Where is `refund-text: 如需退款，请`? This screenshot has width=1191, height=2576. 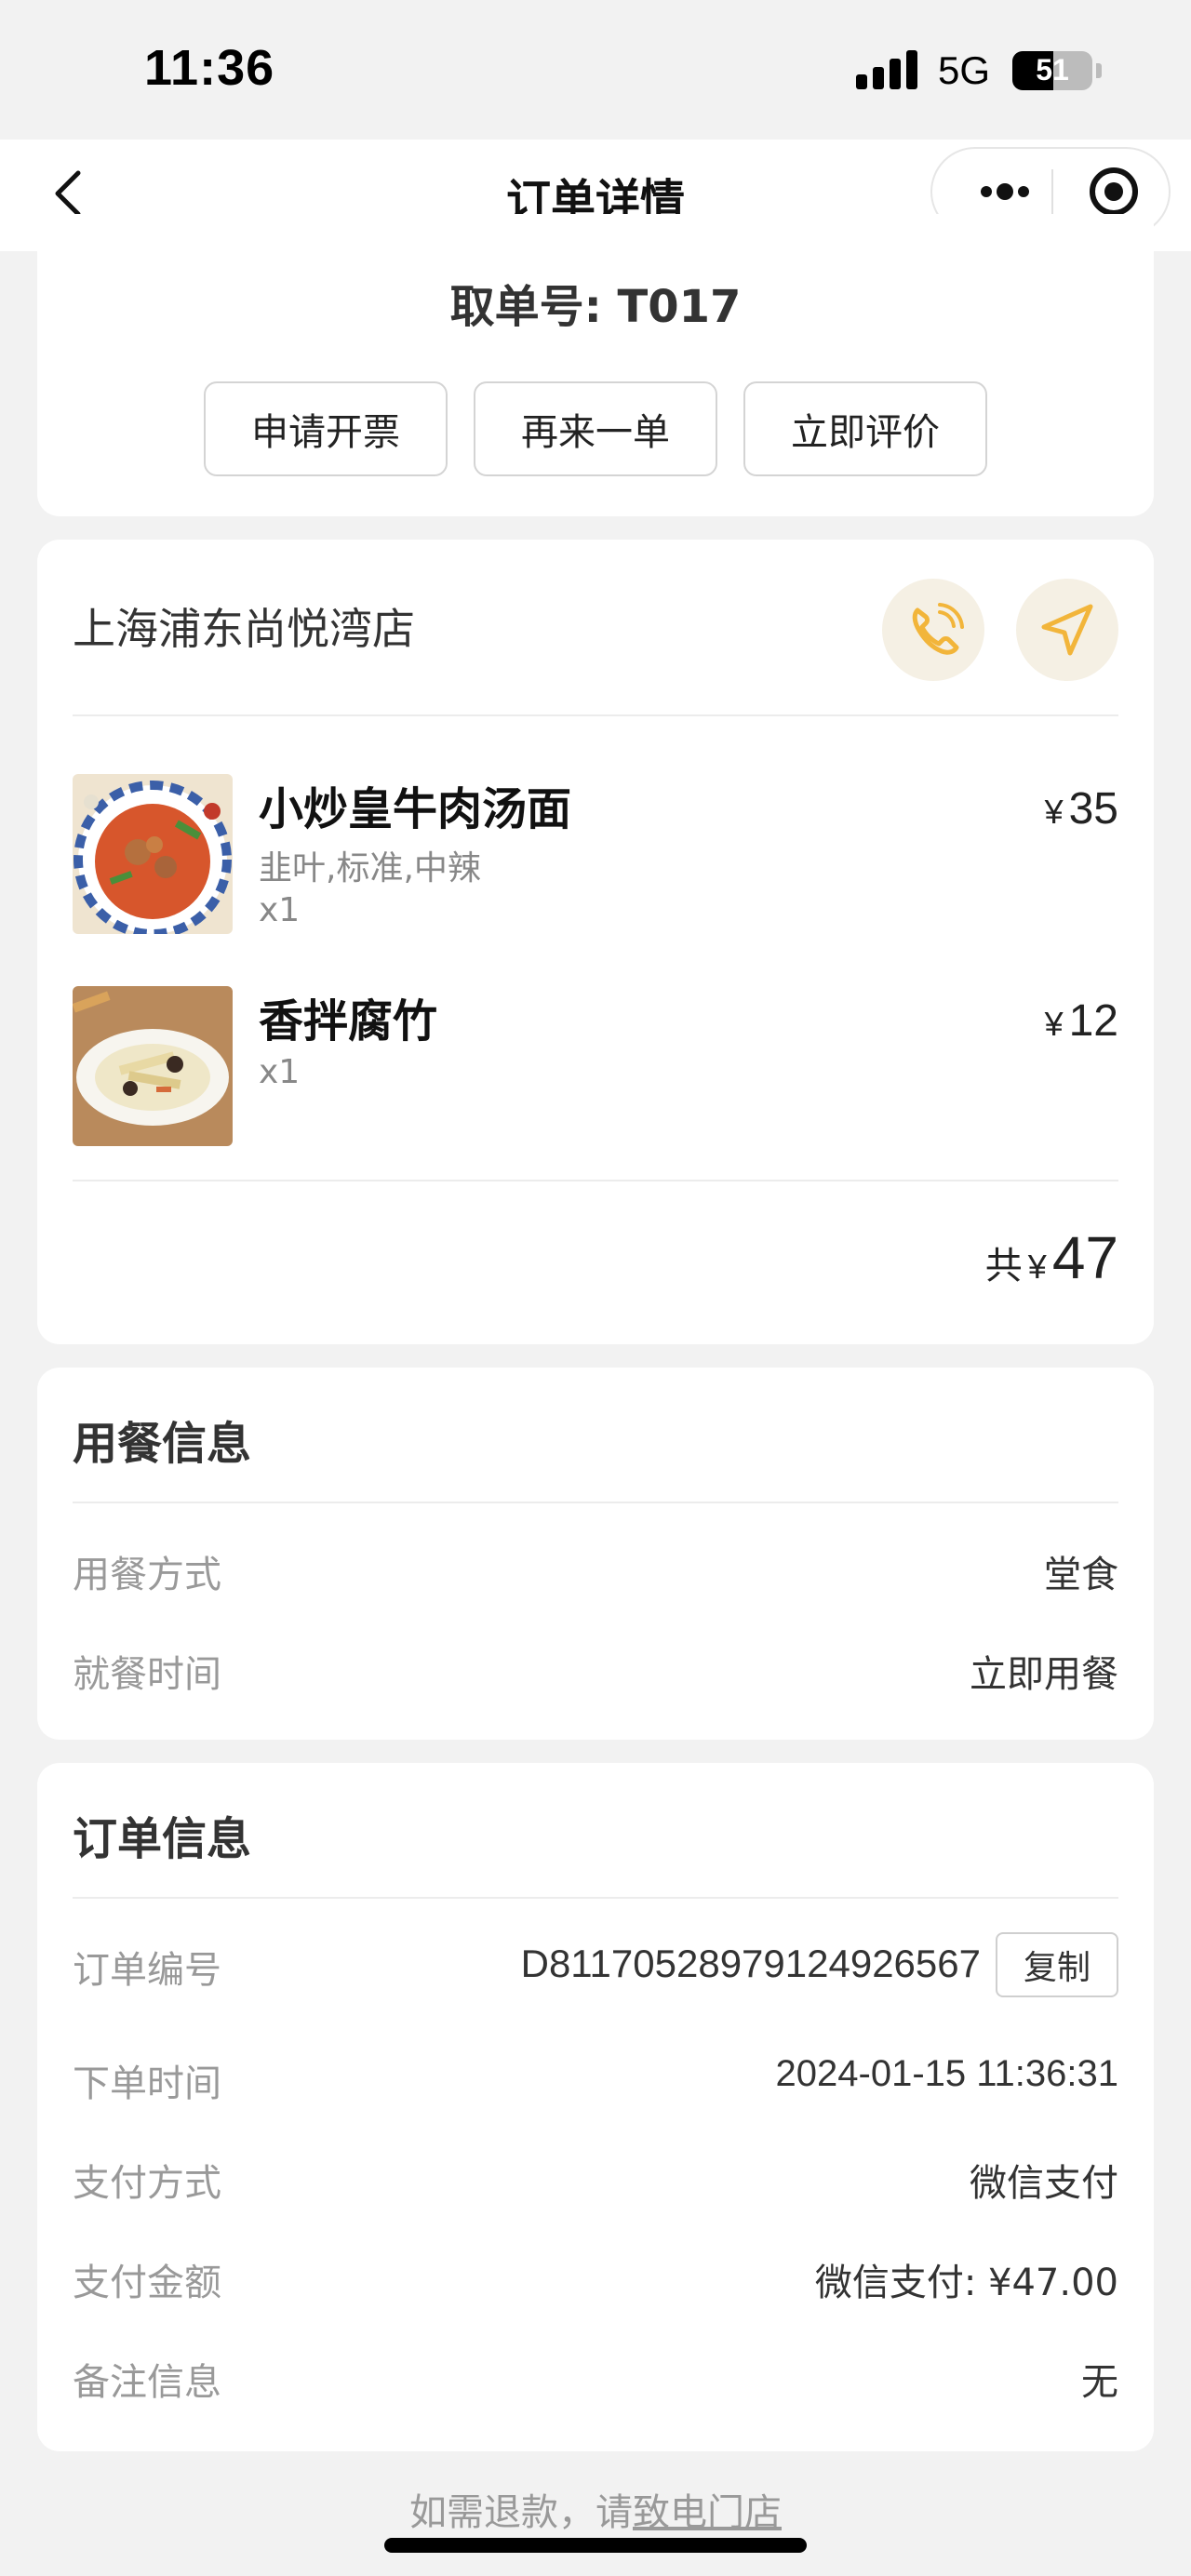
refund-text: 如需退款，请 is located at coordinates (521, 2512).